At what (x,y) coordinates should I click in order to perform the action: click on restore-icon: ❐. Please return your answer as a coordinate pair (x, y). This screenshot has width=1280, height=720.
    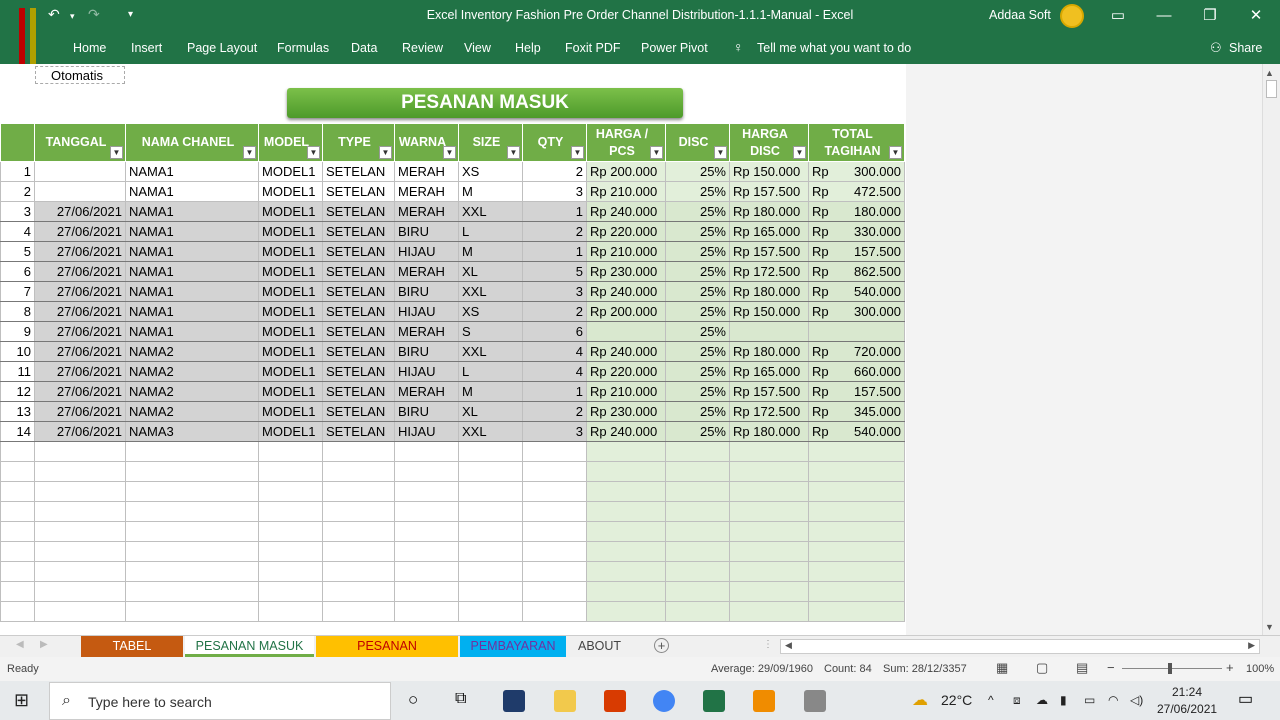
    Looking at the image, I should click on (1210, 16).